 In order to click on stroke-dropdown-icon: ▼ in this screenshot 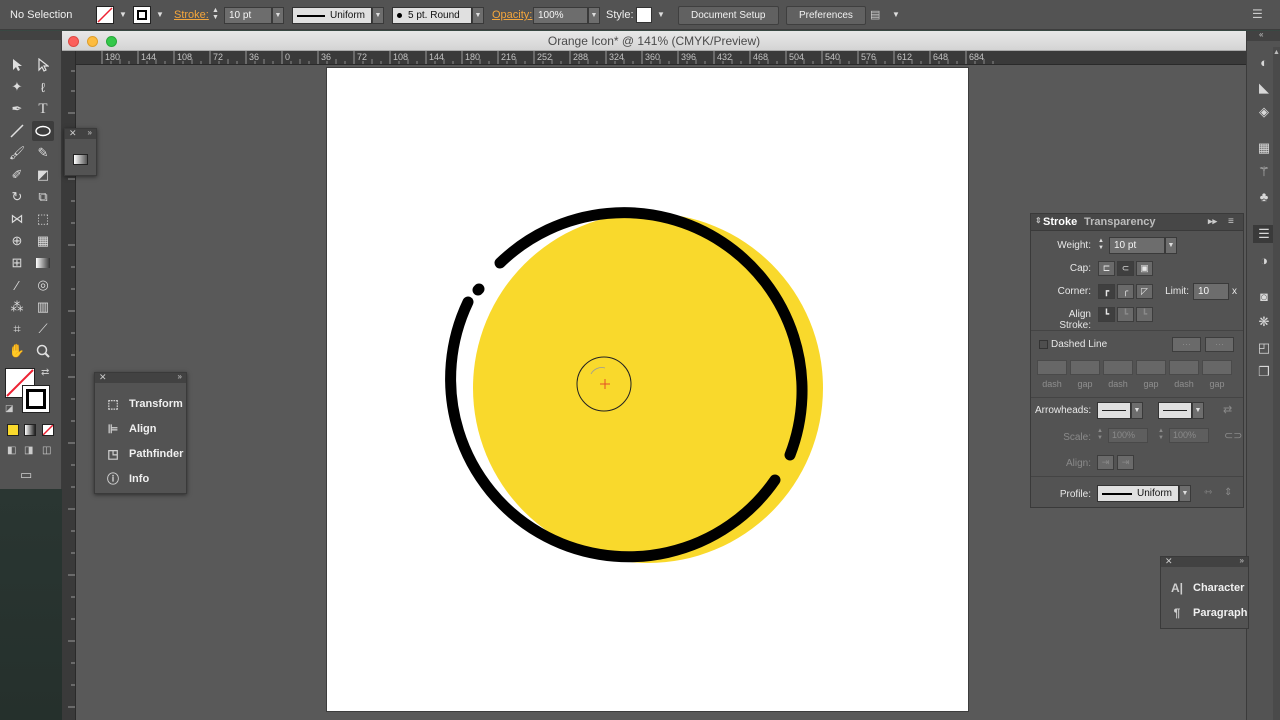, I will do `click(160, 14)`.